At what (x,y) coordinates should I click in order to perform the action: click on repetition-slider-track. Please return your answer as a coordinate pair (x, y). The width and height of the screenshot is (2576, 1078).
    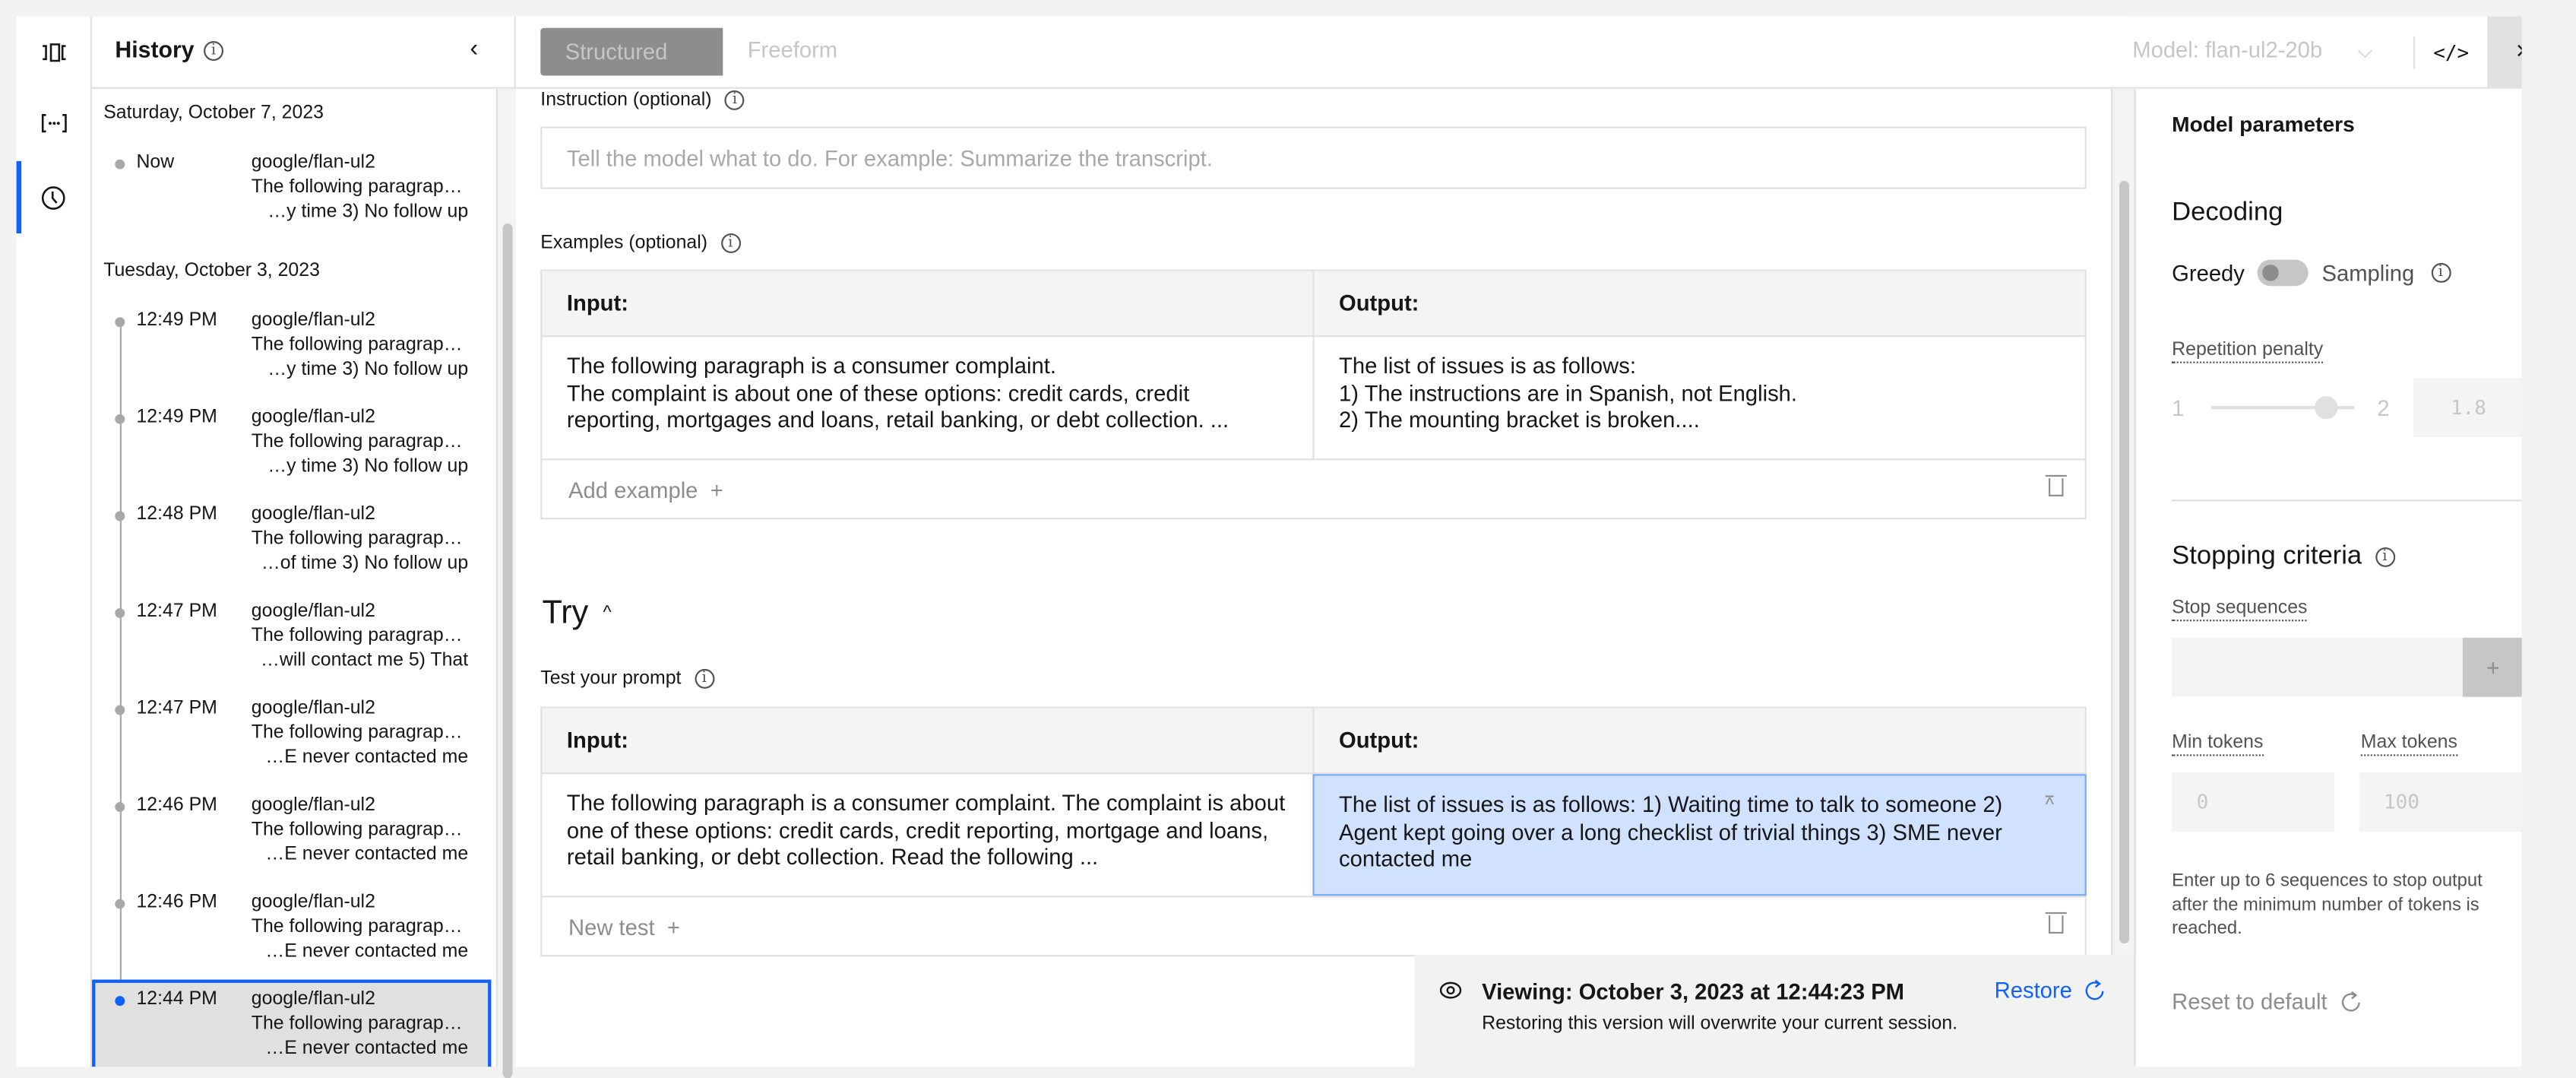
    Looking at the image, I should click on (2283, 408).